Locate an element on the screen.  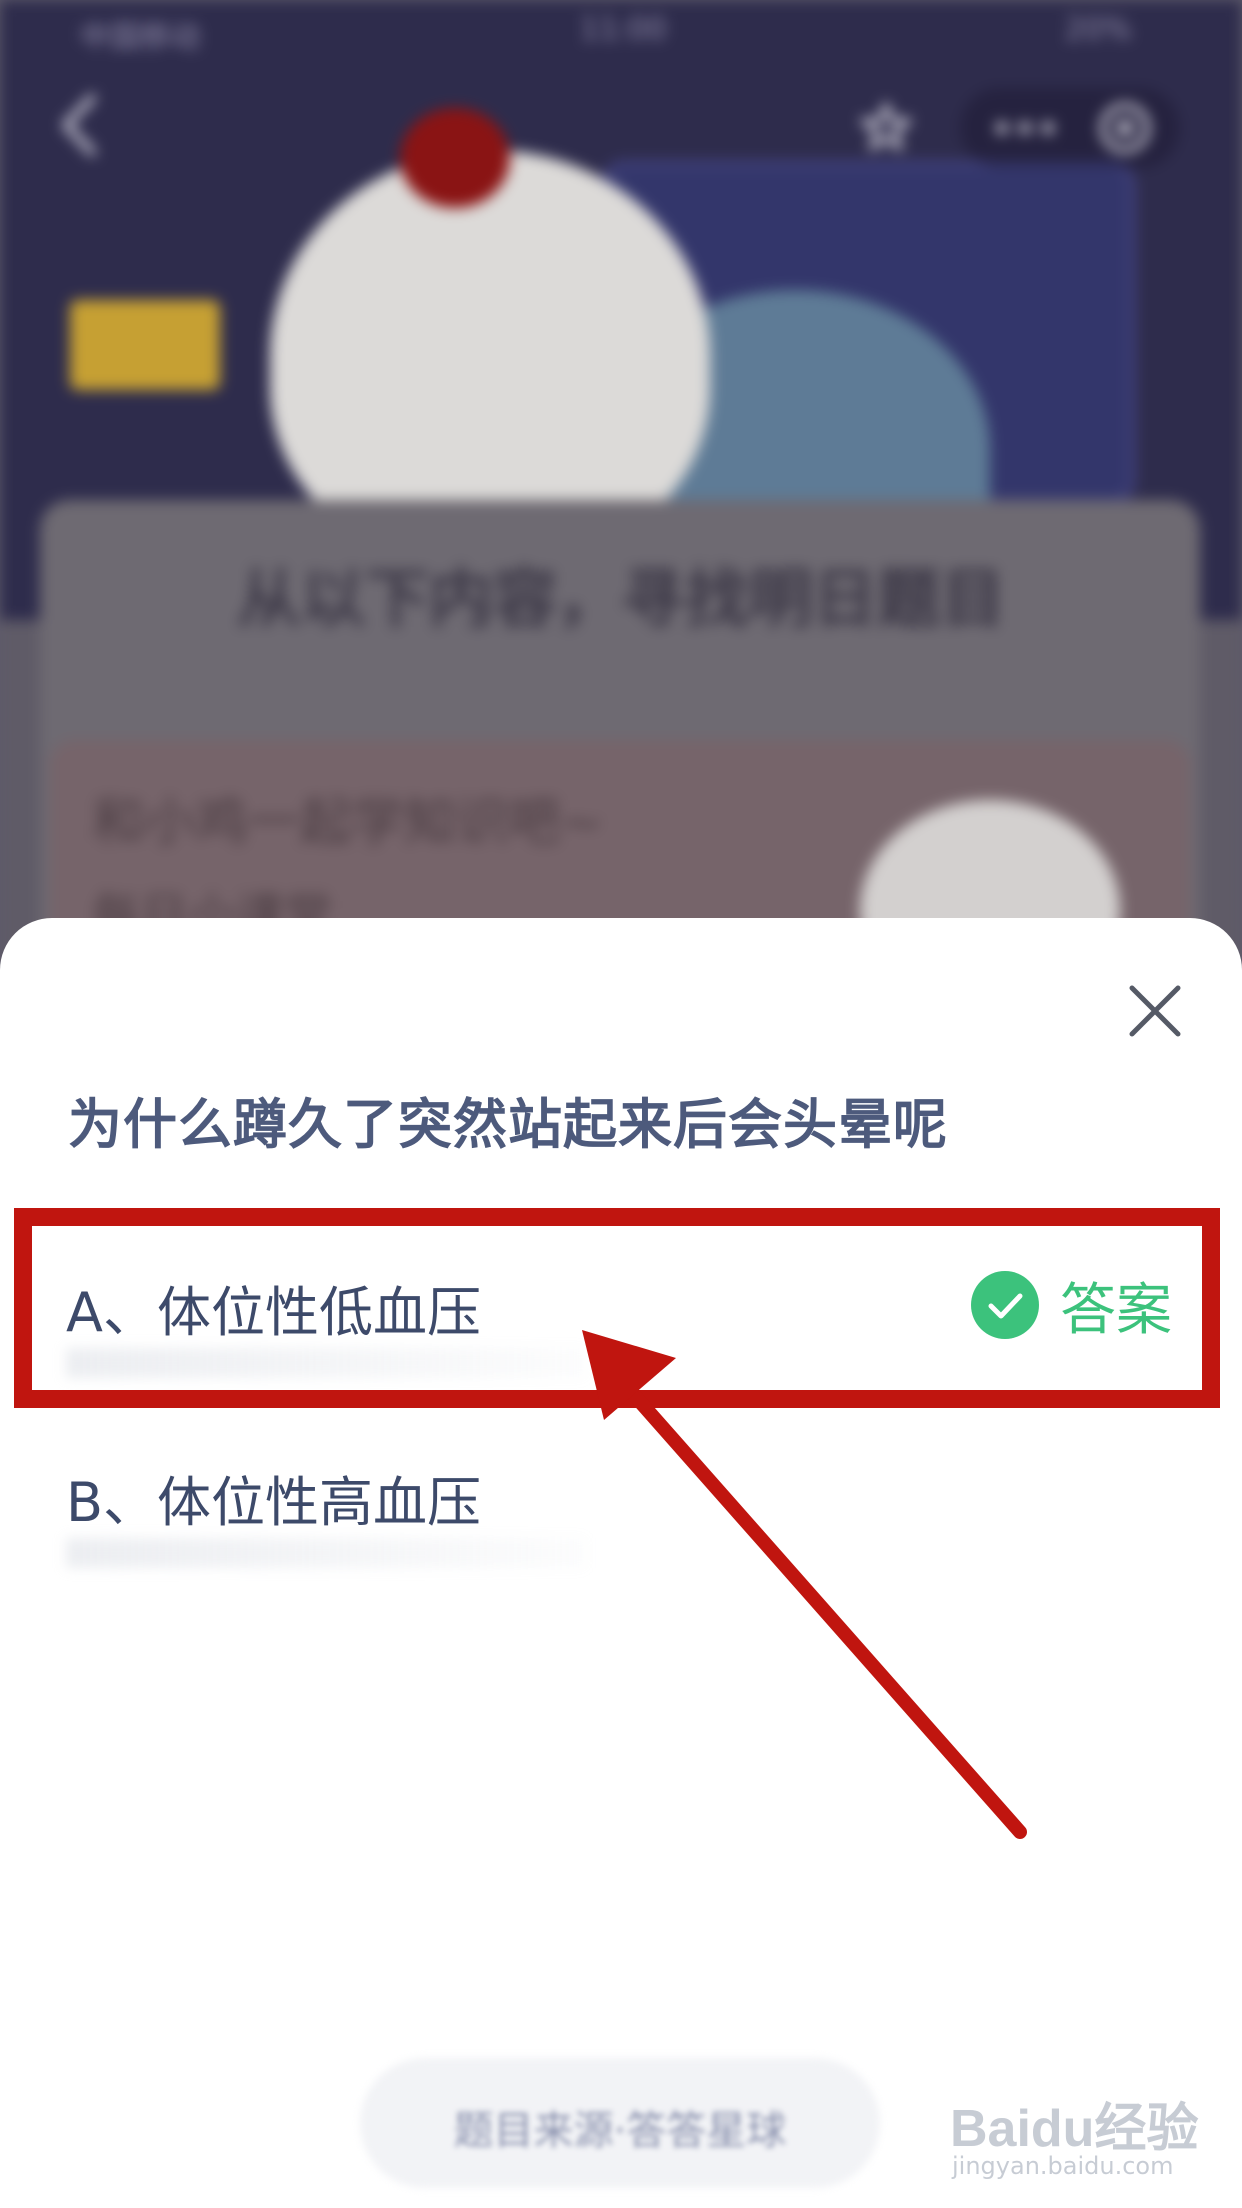
back-arrow-icon is located at coordinates (82, 125).